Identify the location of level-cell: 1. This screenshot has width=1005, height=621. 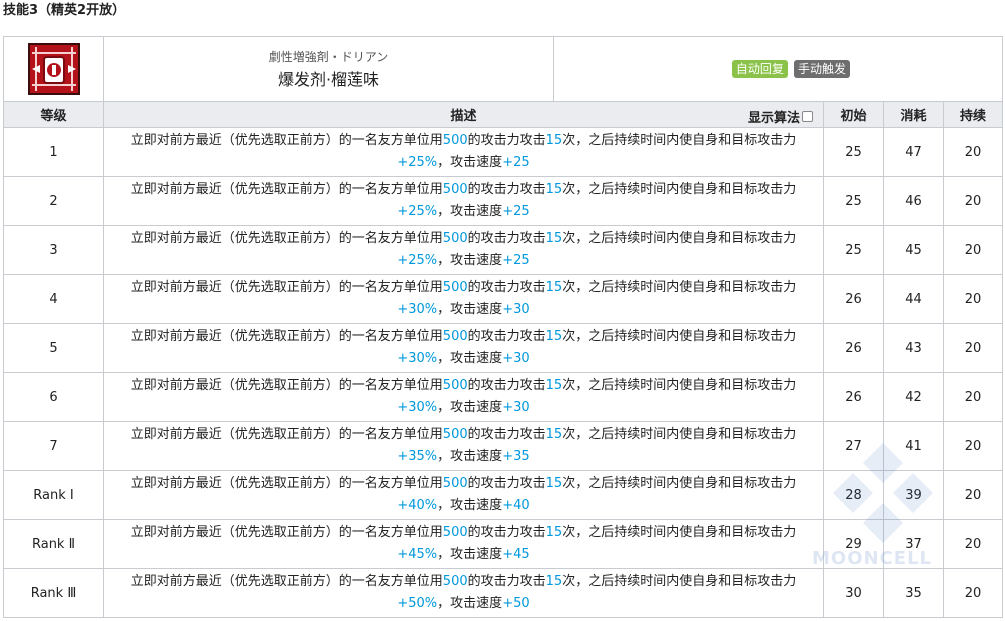
(53, 152).